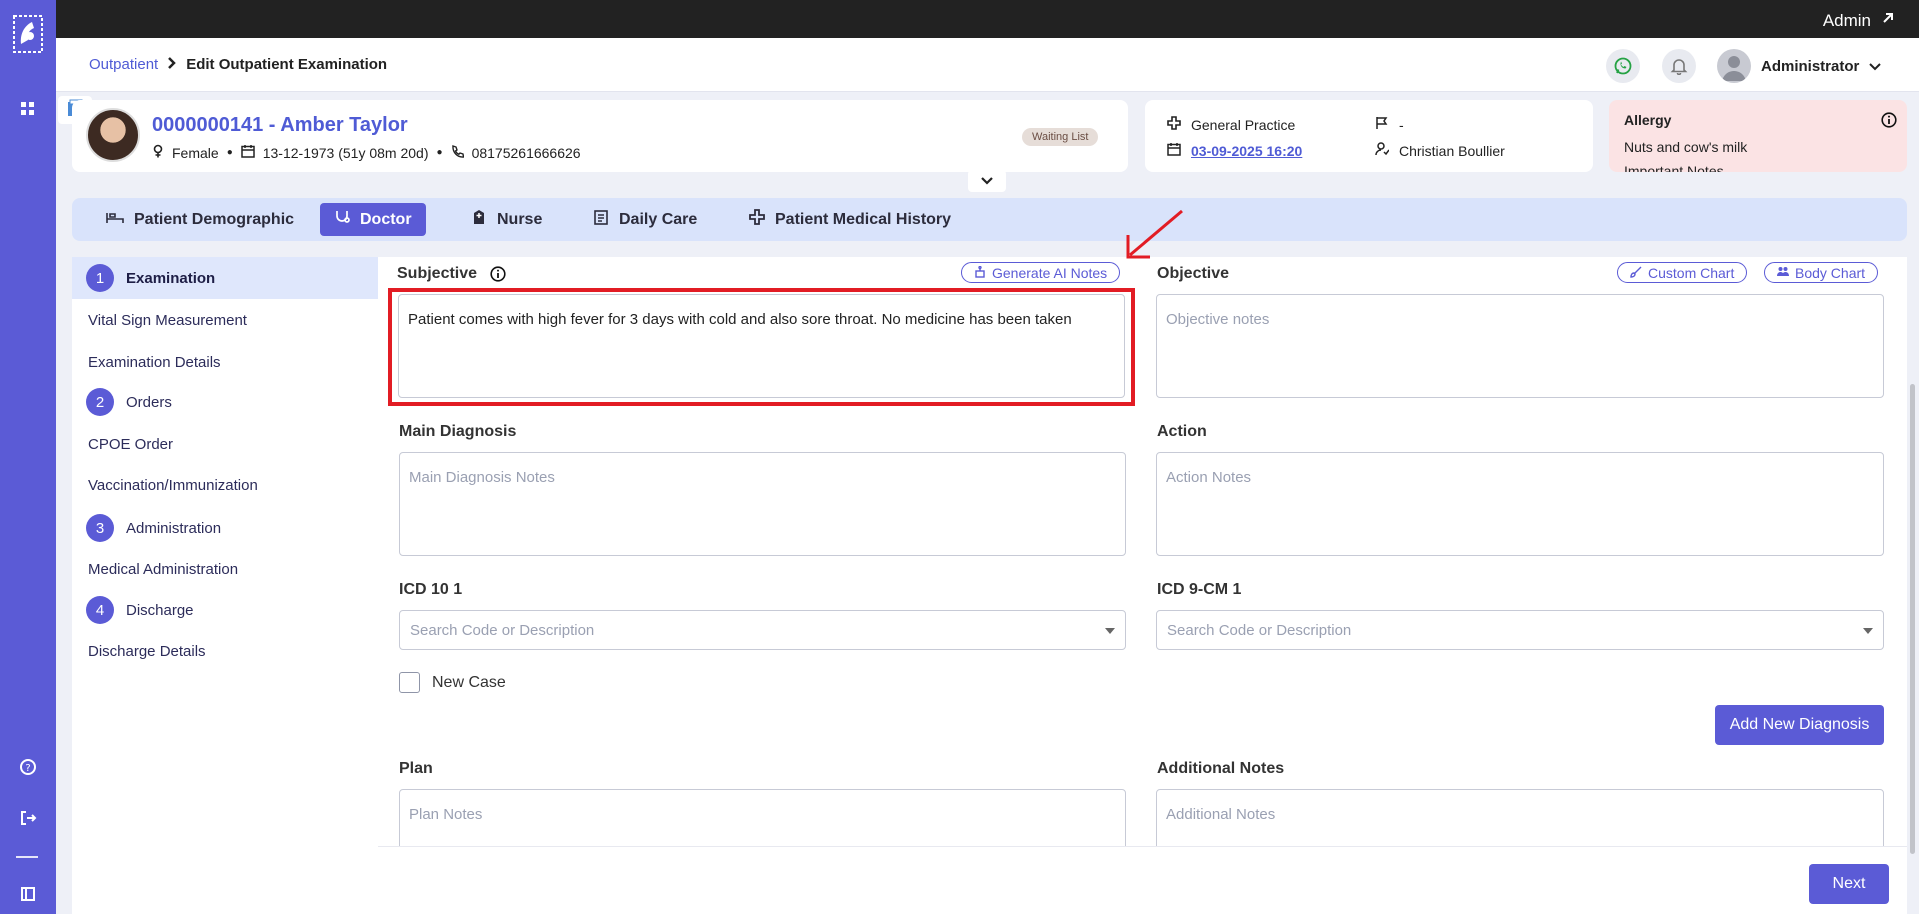 The width and height of the screenshot is (1919, 914). I want to click on step-orders: 2 Orders, so click(225, 402).